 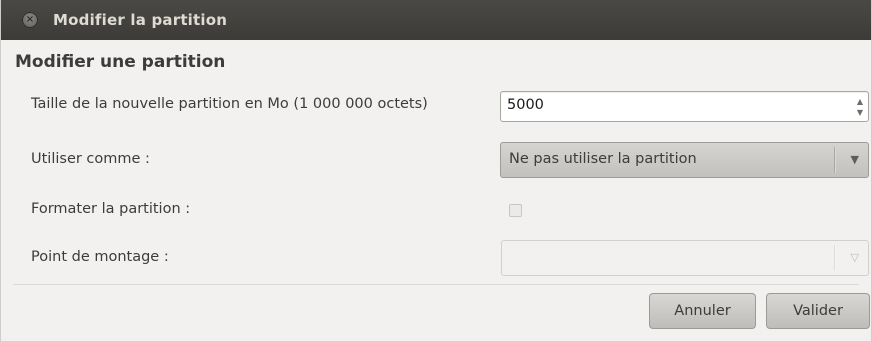 What do you see at coordinates (603, 159) in the screenshot?
I see `use-as-selected-value: Ne pas utiliser la partition` at bounding box center [603, 159].